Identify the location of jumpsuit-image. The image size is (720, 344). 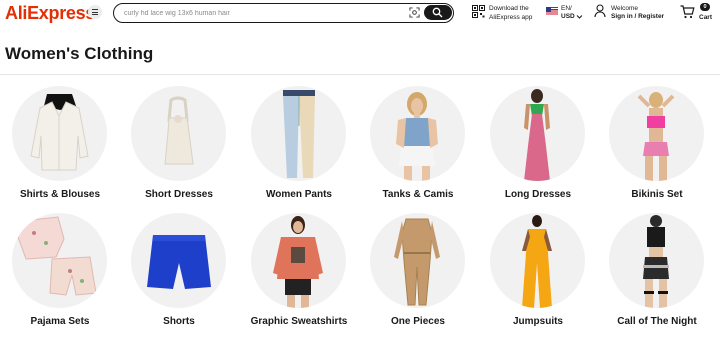
(417, 260).